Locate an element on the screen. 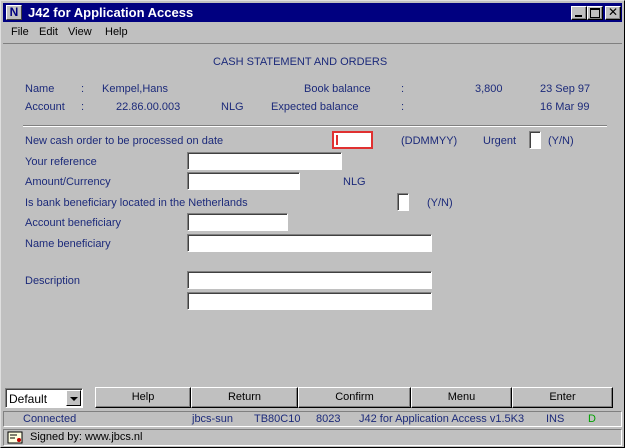 The image size is (625, 448). status-host: jbcs-sun is located at coordinates (212, 419).